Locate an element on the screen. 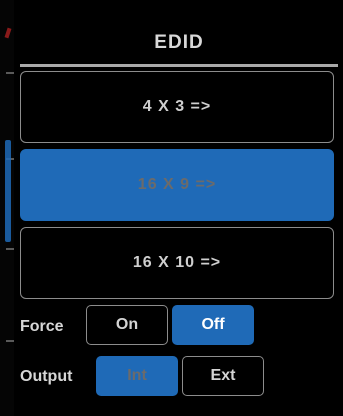  force-off-button: Off is located at coordinates (213, 325).